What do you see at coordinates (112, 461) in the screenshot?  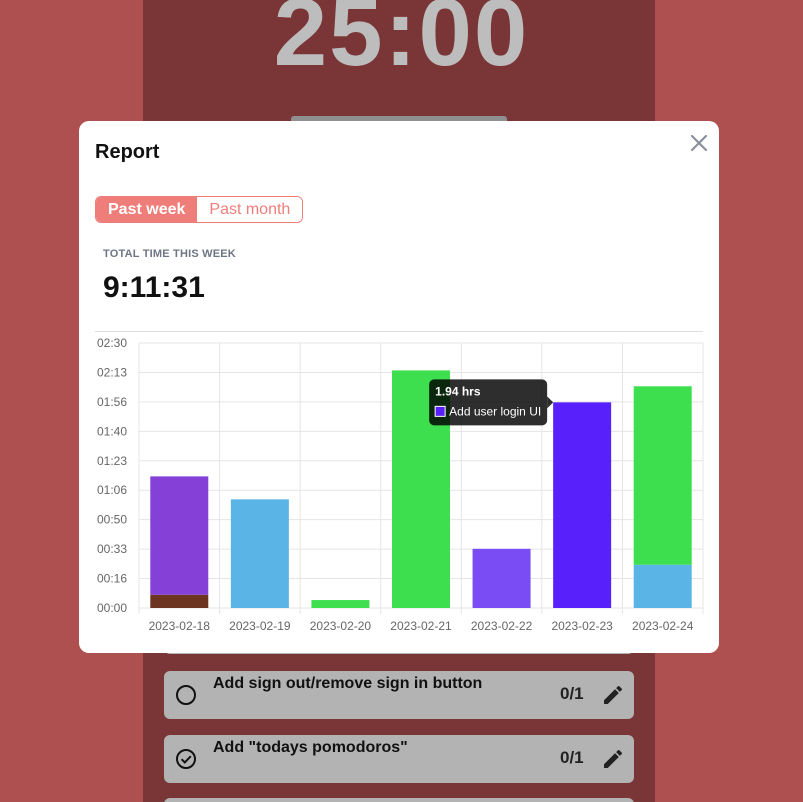 I see `y-tick-label: 01:23` at bounding box center [112, 461].